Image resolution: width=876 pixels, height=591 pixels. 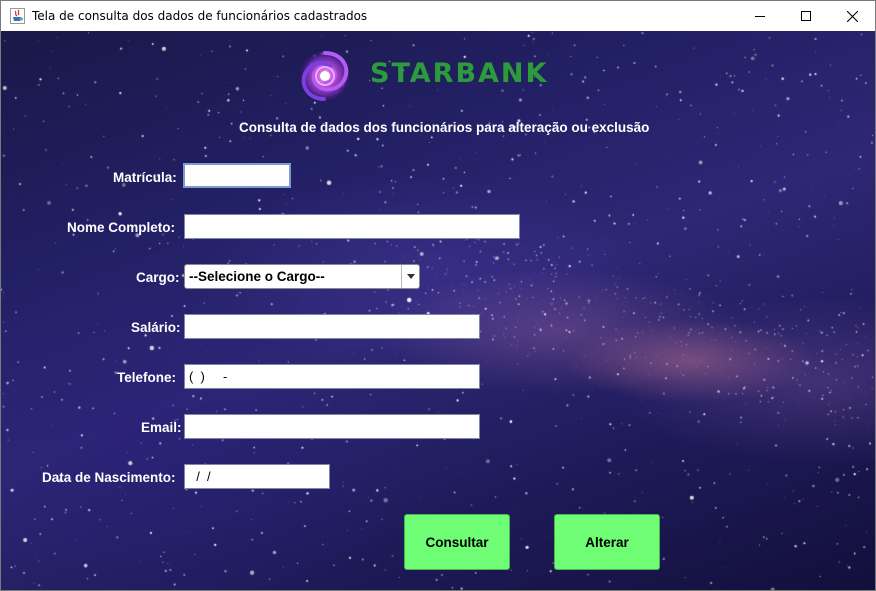 I want to click on cargo-label: Cargo:, so click(x=158, y=277).